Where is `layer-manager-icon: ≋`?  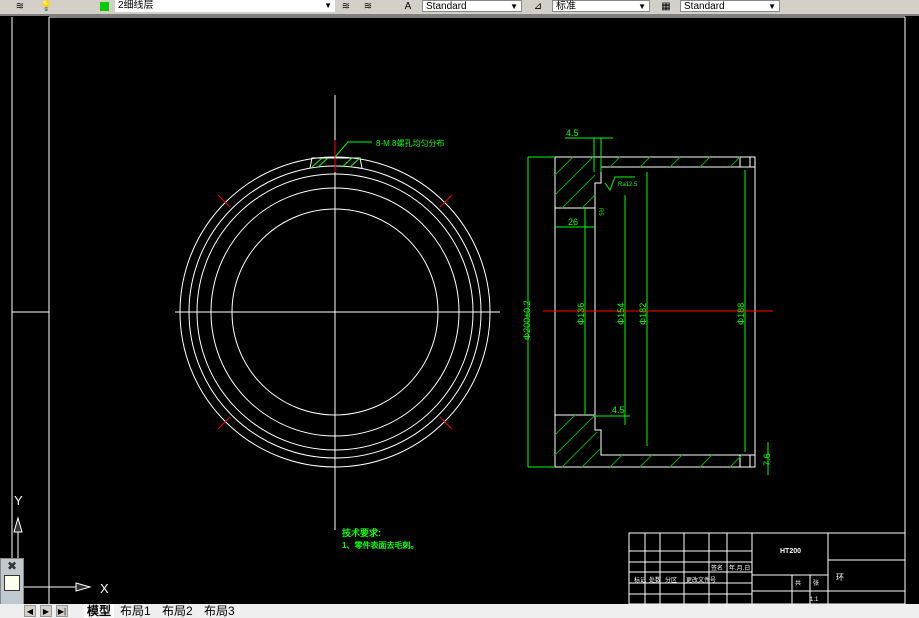
layer-manager-icon: ≋ is located at coordinates (20, 6).